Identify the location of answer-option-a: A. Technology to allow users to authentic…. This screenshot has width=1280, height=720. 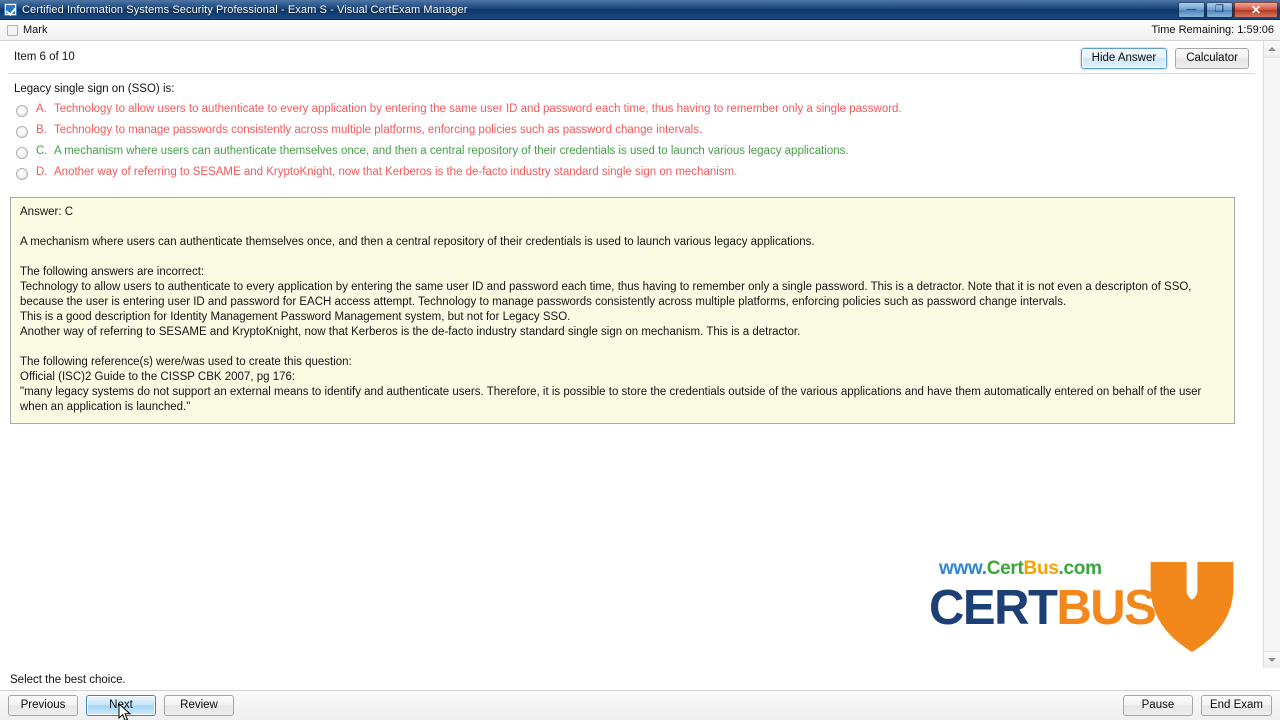
(631, 113).